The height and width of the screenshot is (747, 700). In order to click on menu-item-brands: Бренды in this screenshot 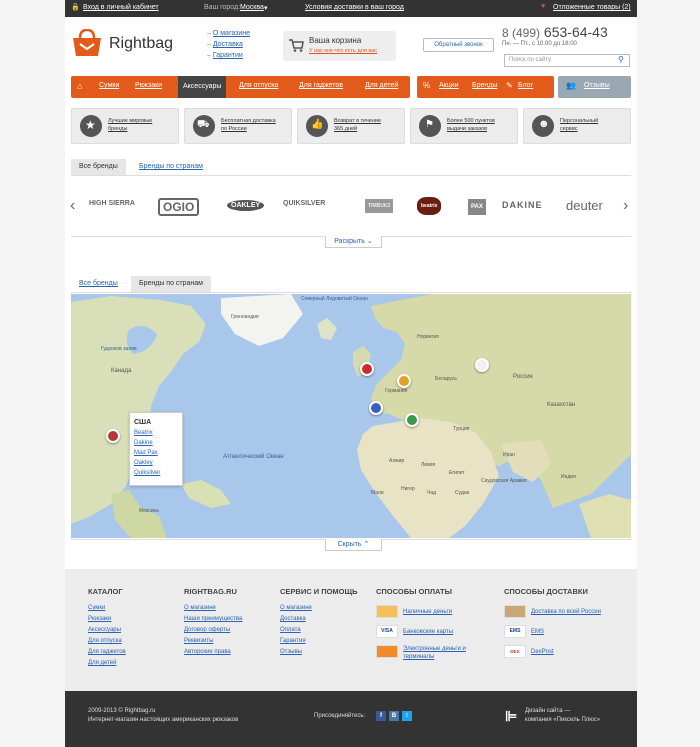, I will do `click(484, 85)`.